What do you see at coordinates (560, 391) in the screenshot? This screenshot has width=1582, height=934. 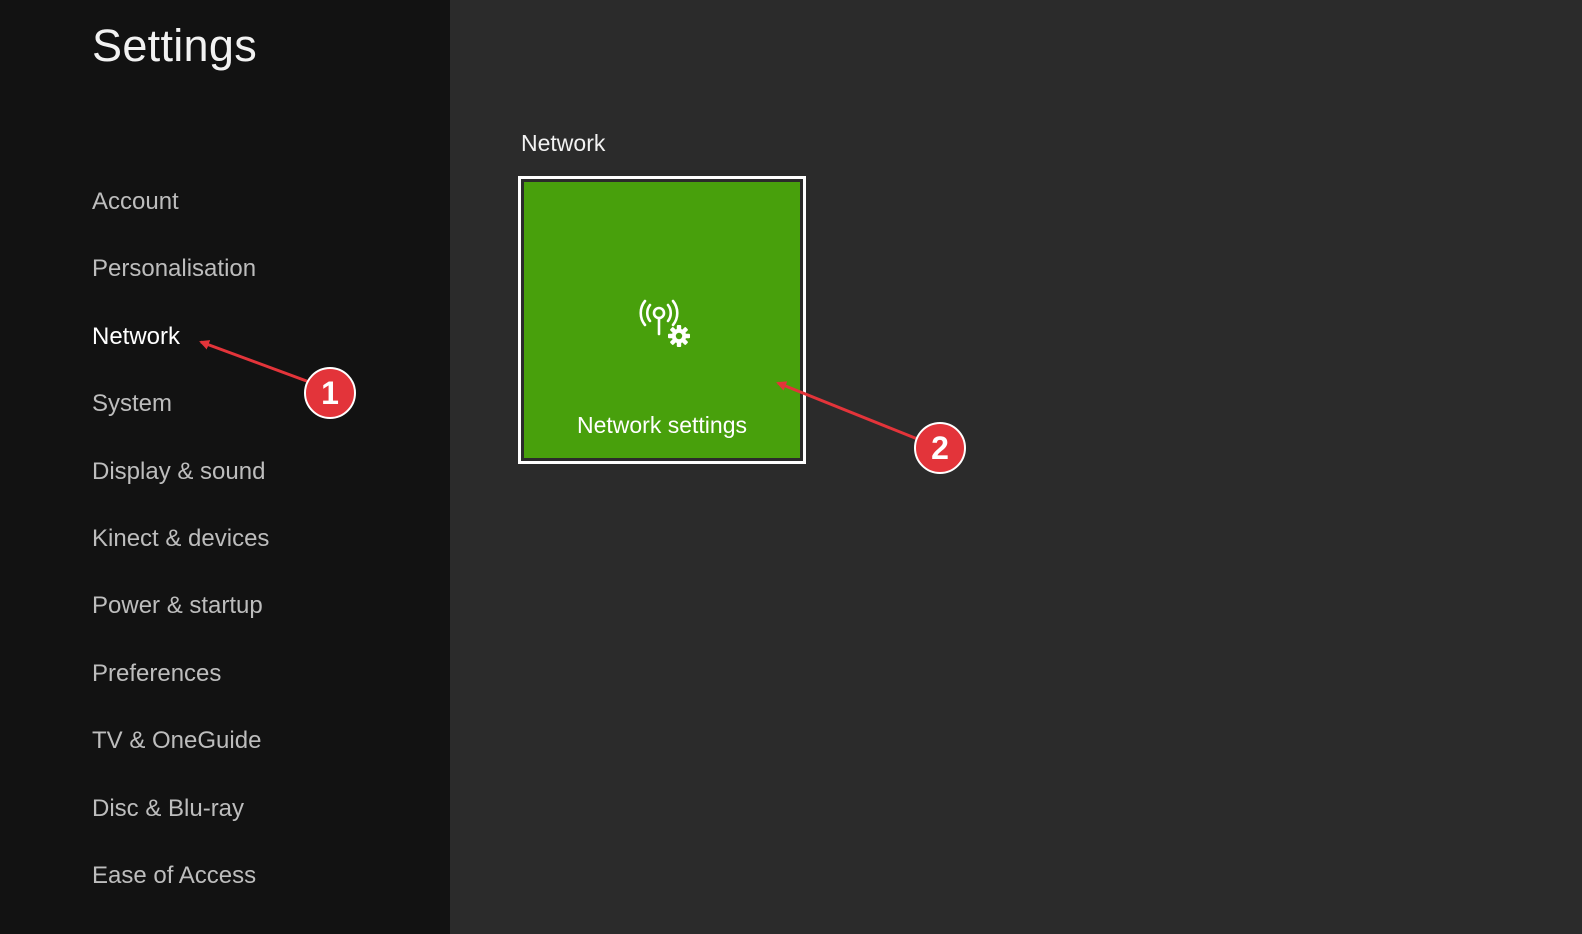 I see `annotation-arrows` at bounding box center [560, 391].